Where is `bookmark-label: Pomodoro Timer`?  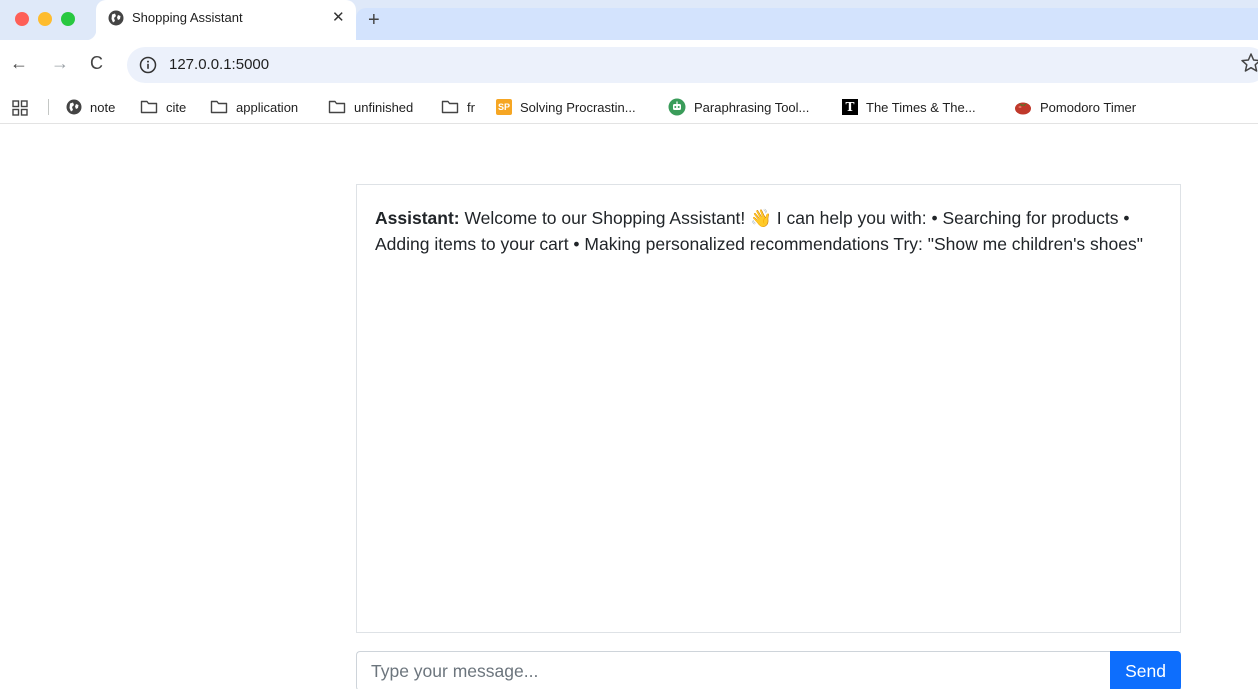
bookmark-label: Pomodoro Timer is located at coordinates (1088, 107).